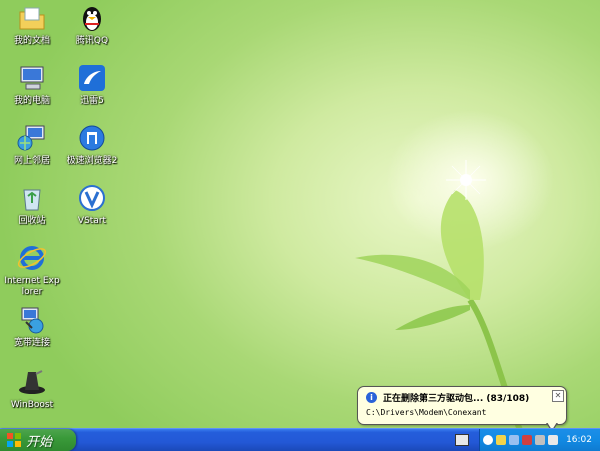 The image size is (600, 451). Describe the element at coordinates (514, 440) in the screenshot. I see `network-icon` at that location.